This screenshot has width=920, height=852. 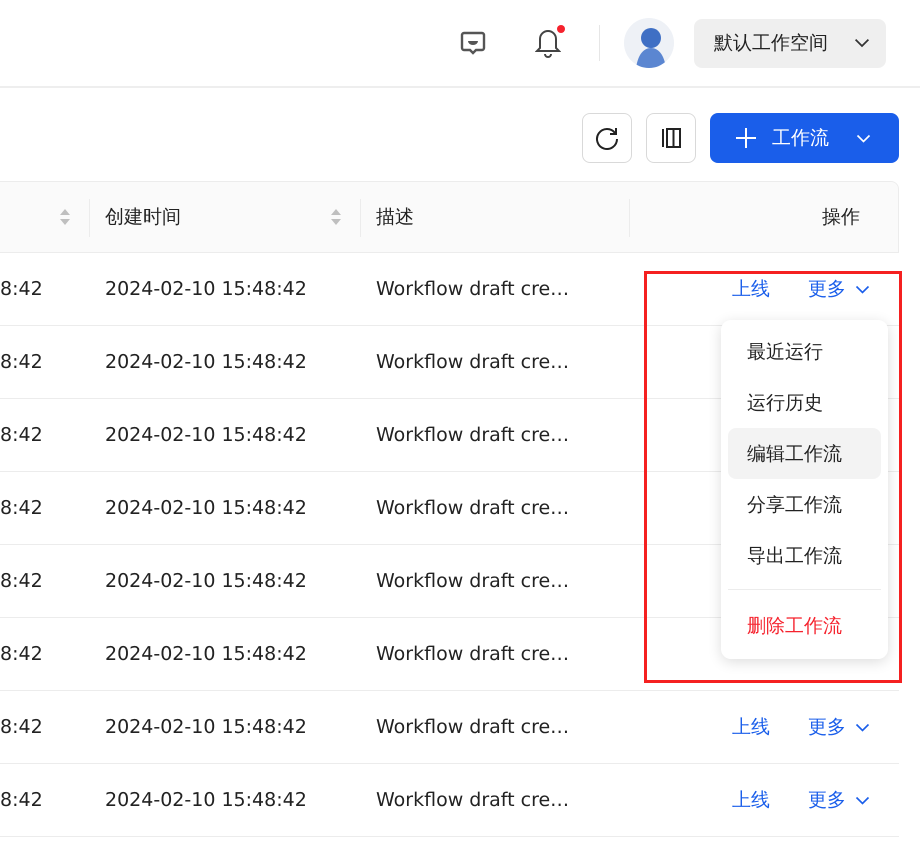 I want to click on workspace-selector: 默认工作空间, so click(x=790, y=43).